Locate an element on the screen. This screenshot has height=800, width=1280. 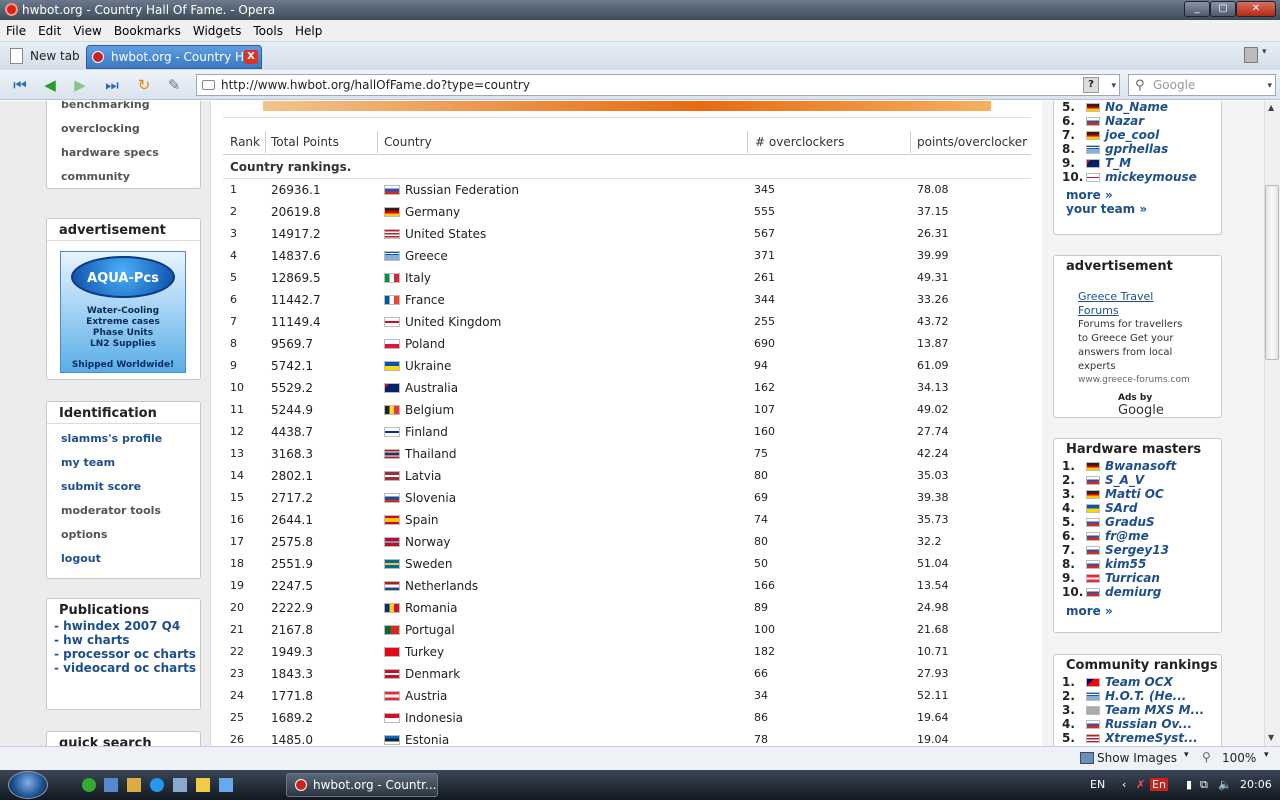
your-team-link: your team » is located at coordinates (1137, 209).